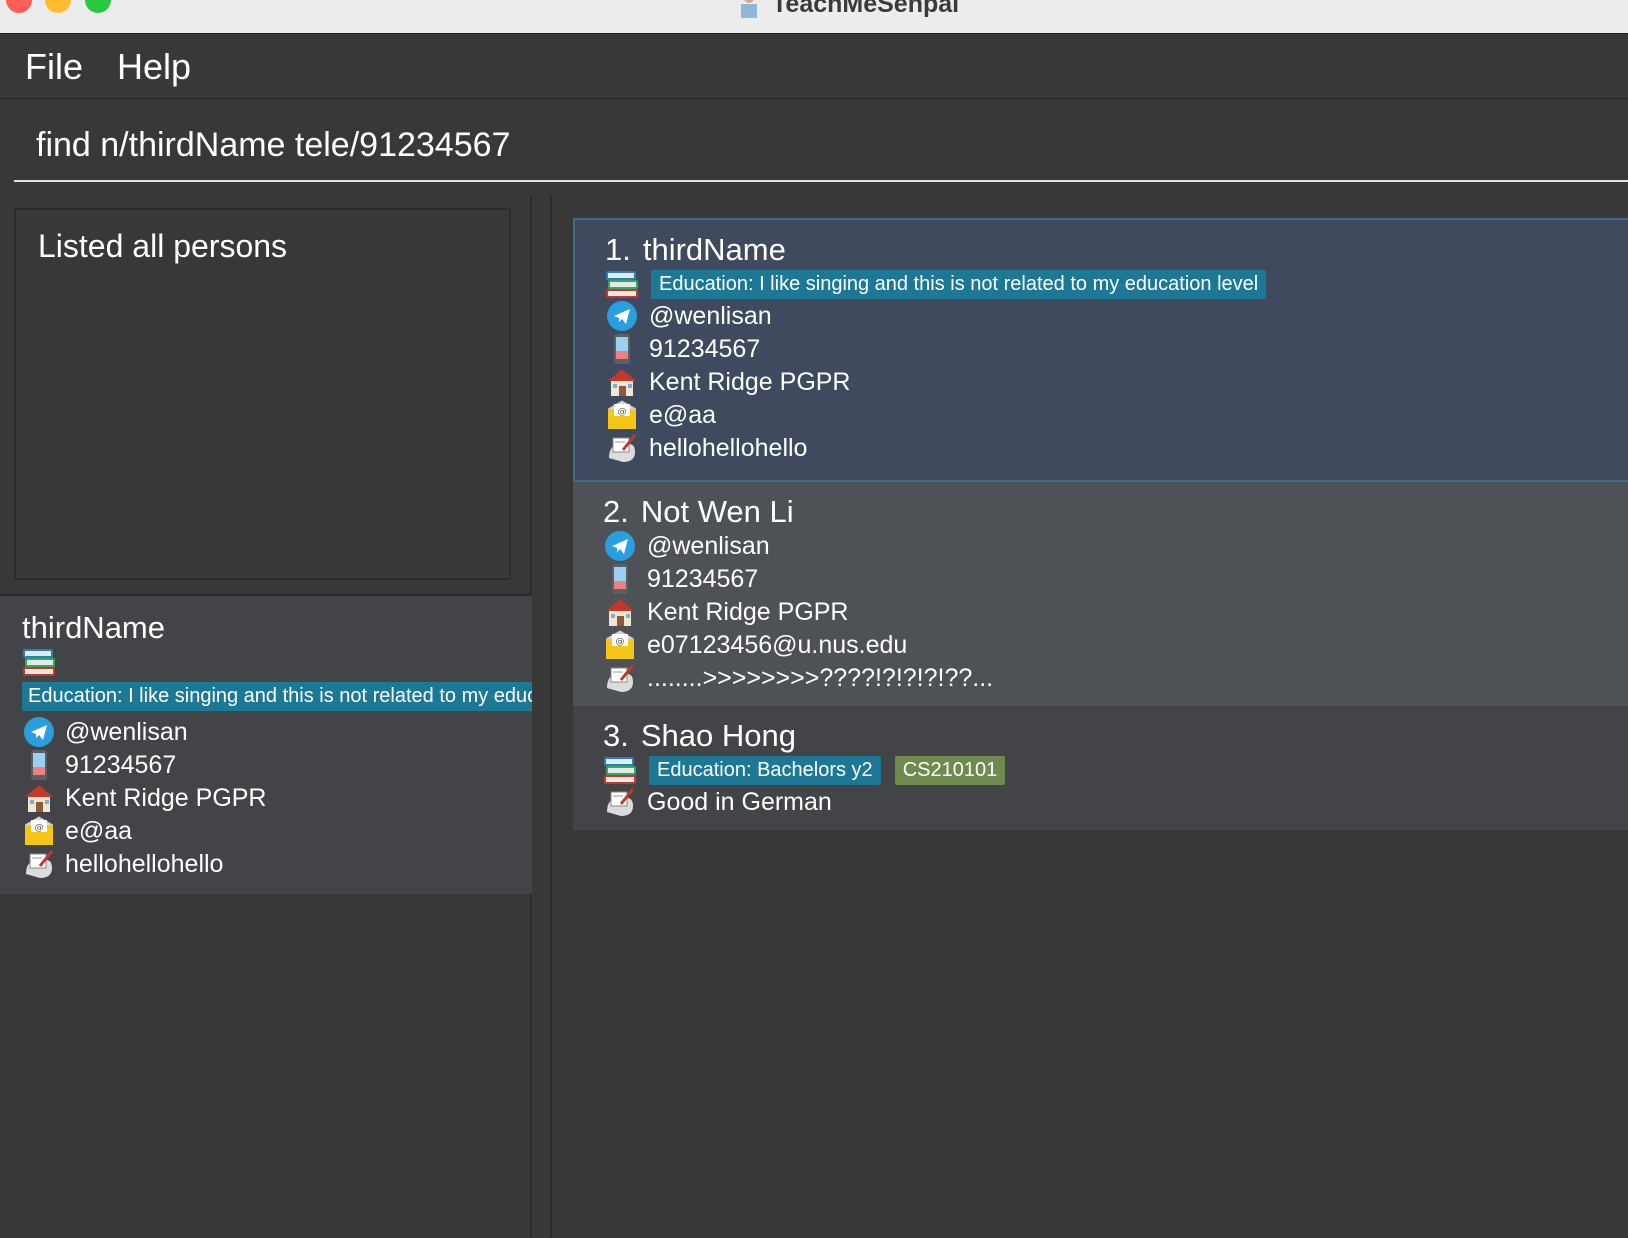 This screenshot has height=1238, width=1628. What do you see at coordinates (154, 67) in the screenshot?
I see `menu-help: Help` at bounding box center [154, 67].